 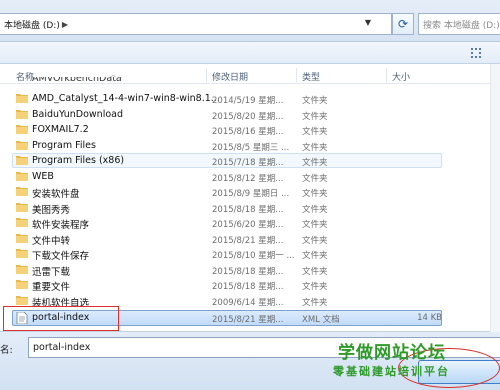 I want to click on list-item: FOXMAIL7.2 2015/8/16 星期... 文件夹, so click(x=250, y=130).